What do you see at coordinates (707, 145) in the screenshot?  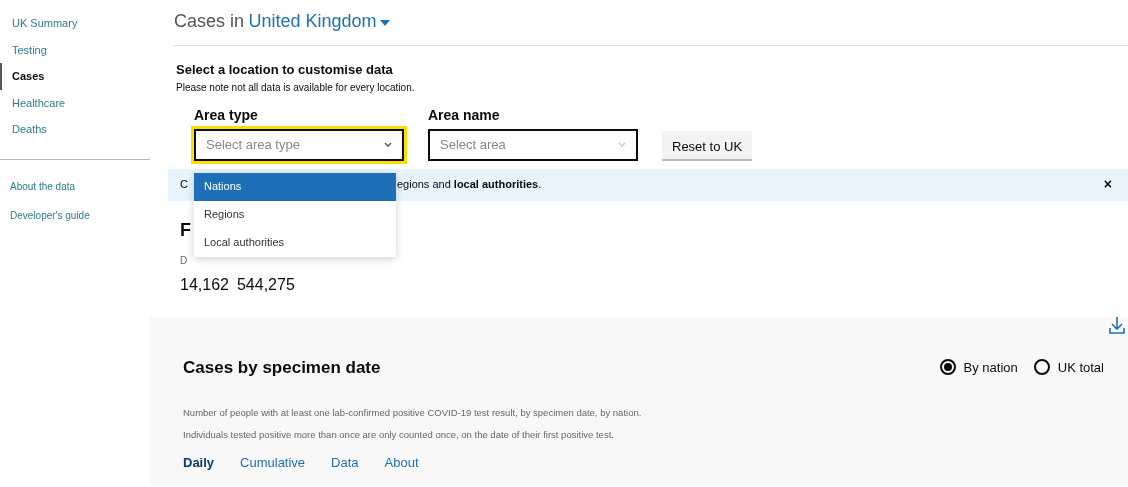 I see `reset-button: Reset to UK` at bounding box center [707, 145].